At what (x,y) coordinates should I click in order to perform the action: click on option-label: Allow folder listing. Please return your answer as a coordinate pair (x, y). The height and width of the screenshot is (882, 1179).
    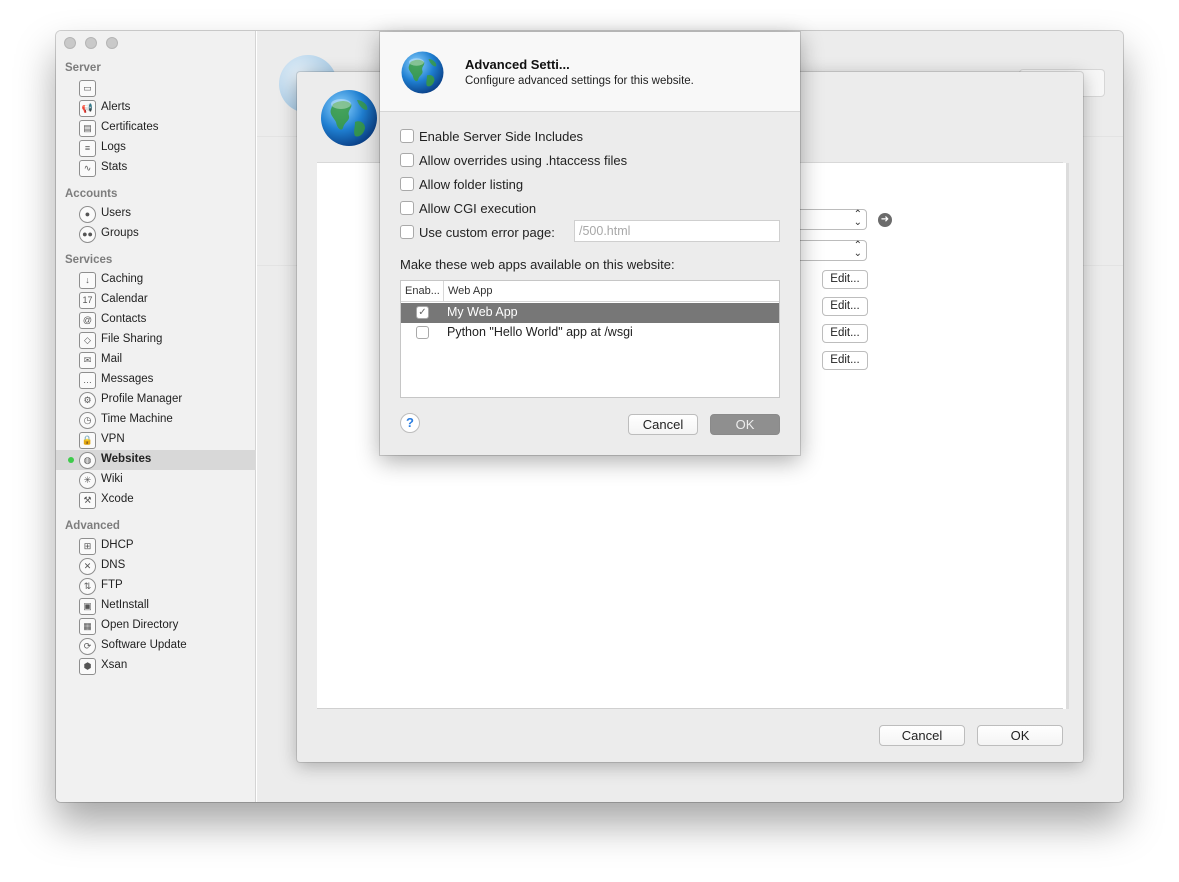
    Looking at the image, I should click on (471, 184).